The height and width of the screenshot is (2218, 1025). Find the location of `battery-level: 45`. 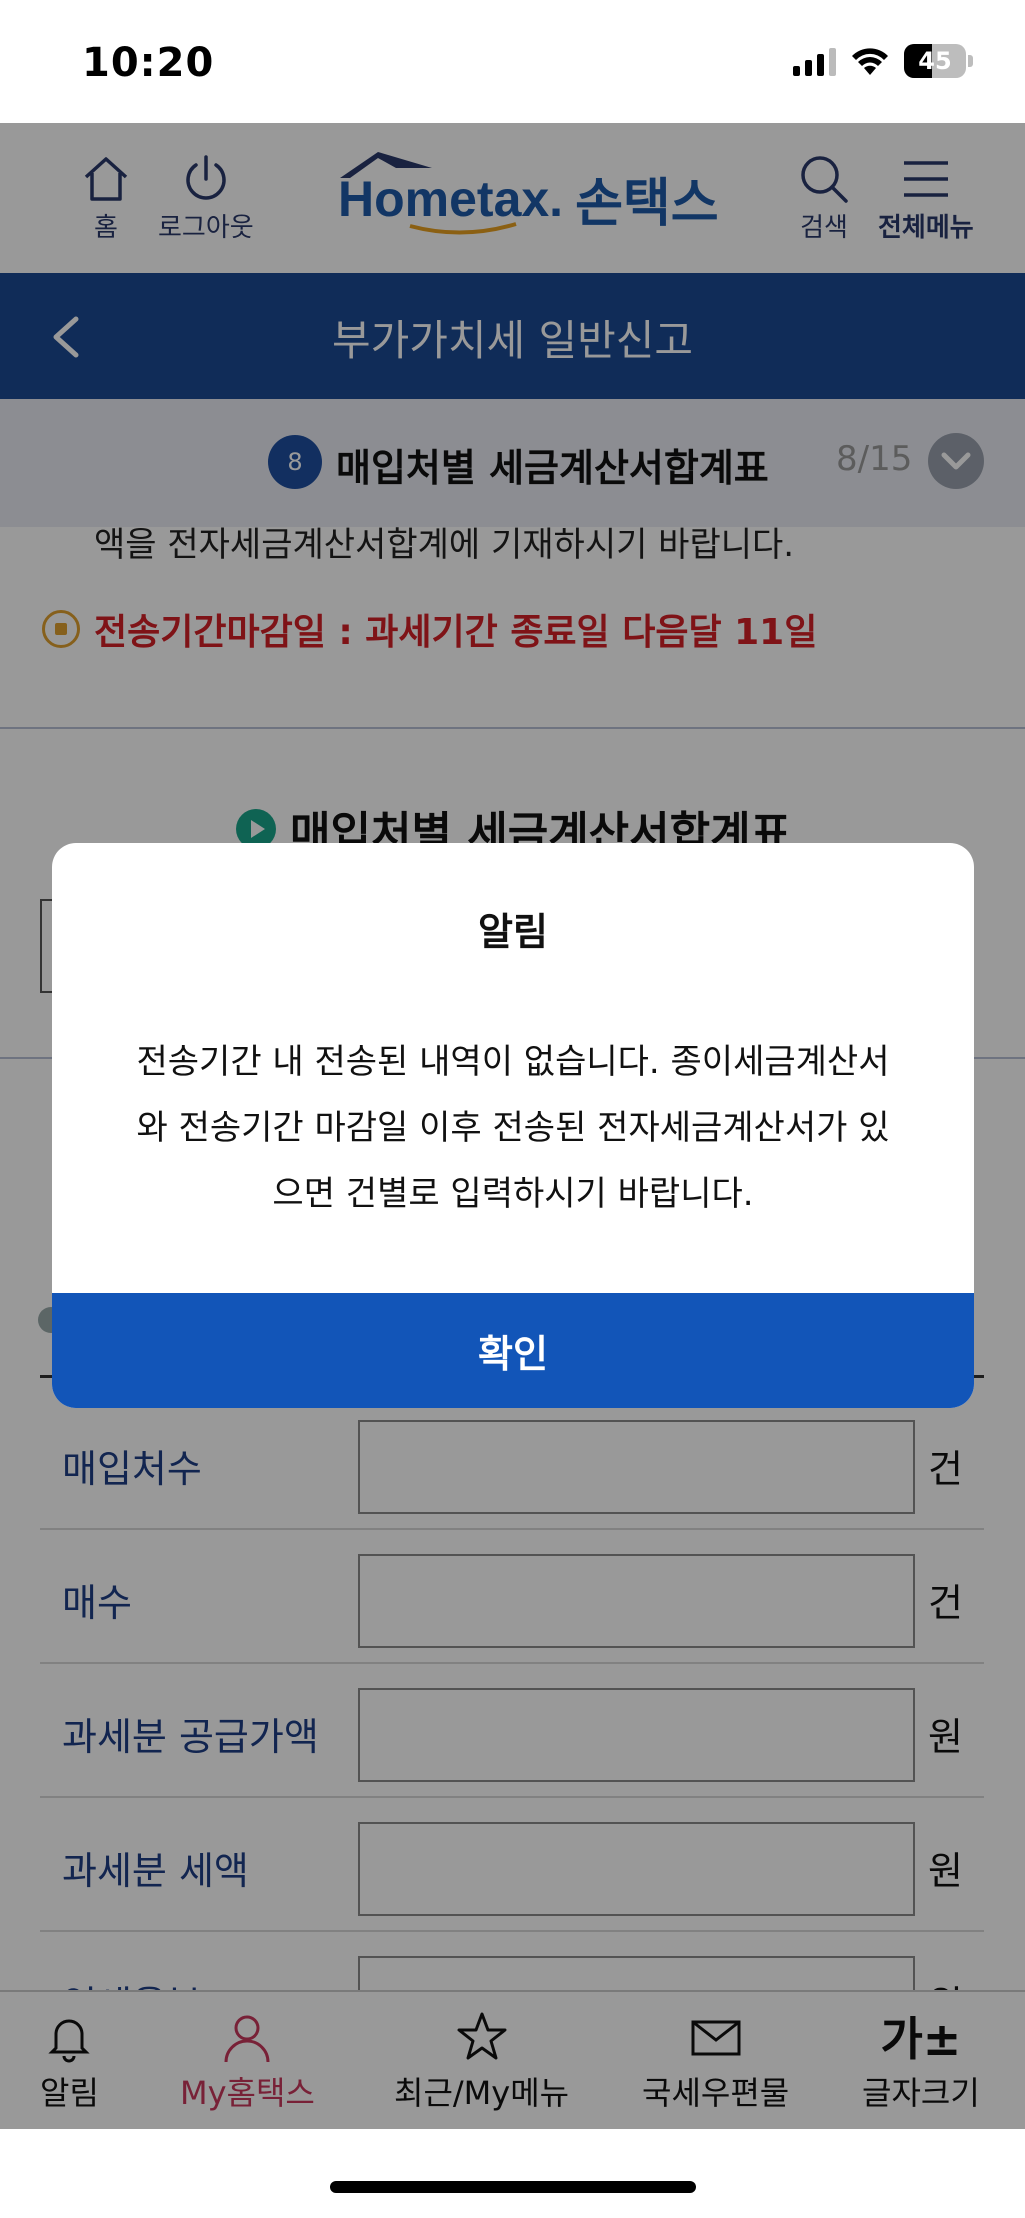

battery-level: 45 is located at coordinates (935, 61).